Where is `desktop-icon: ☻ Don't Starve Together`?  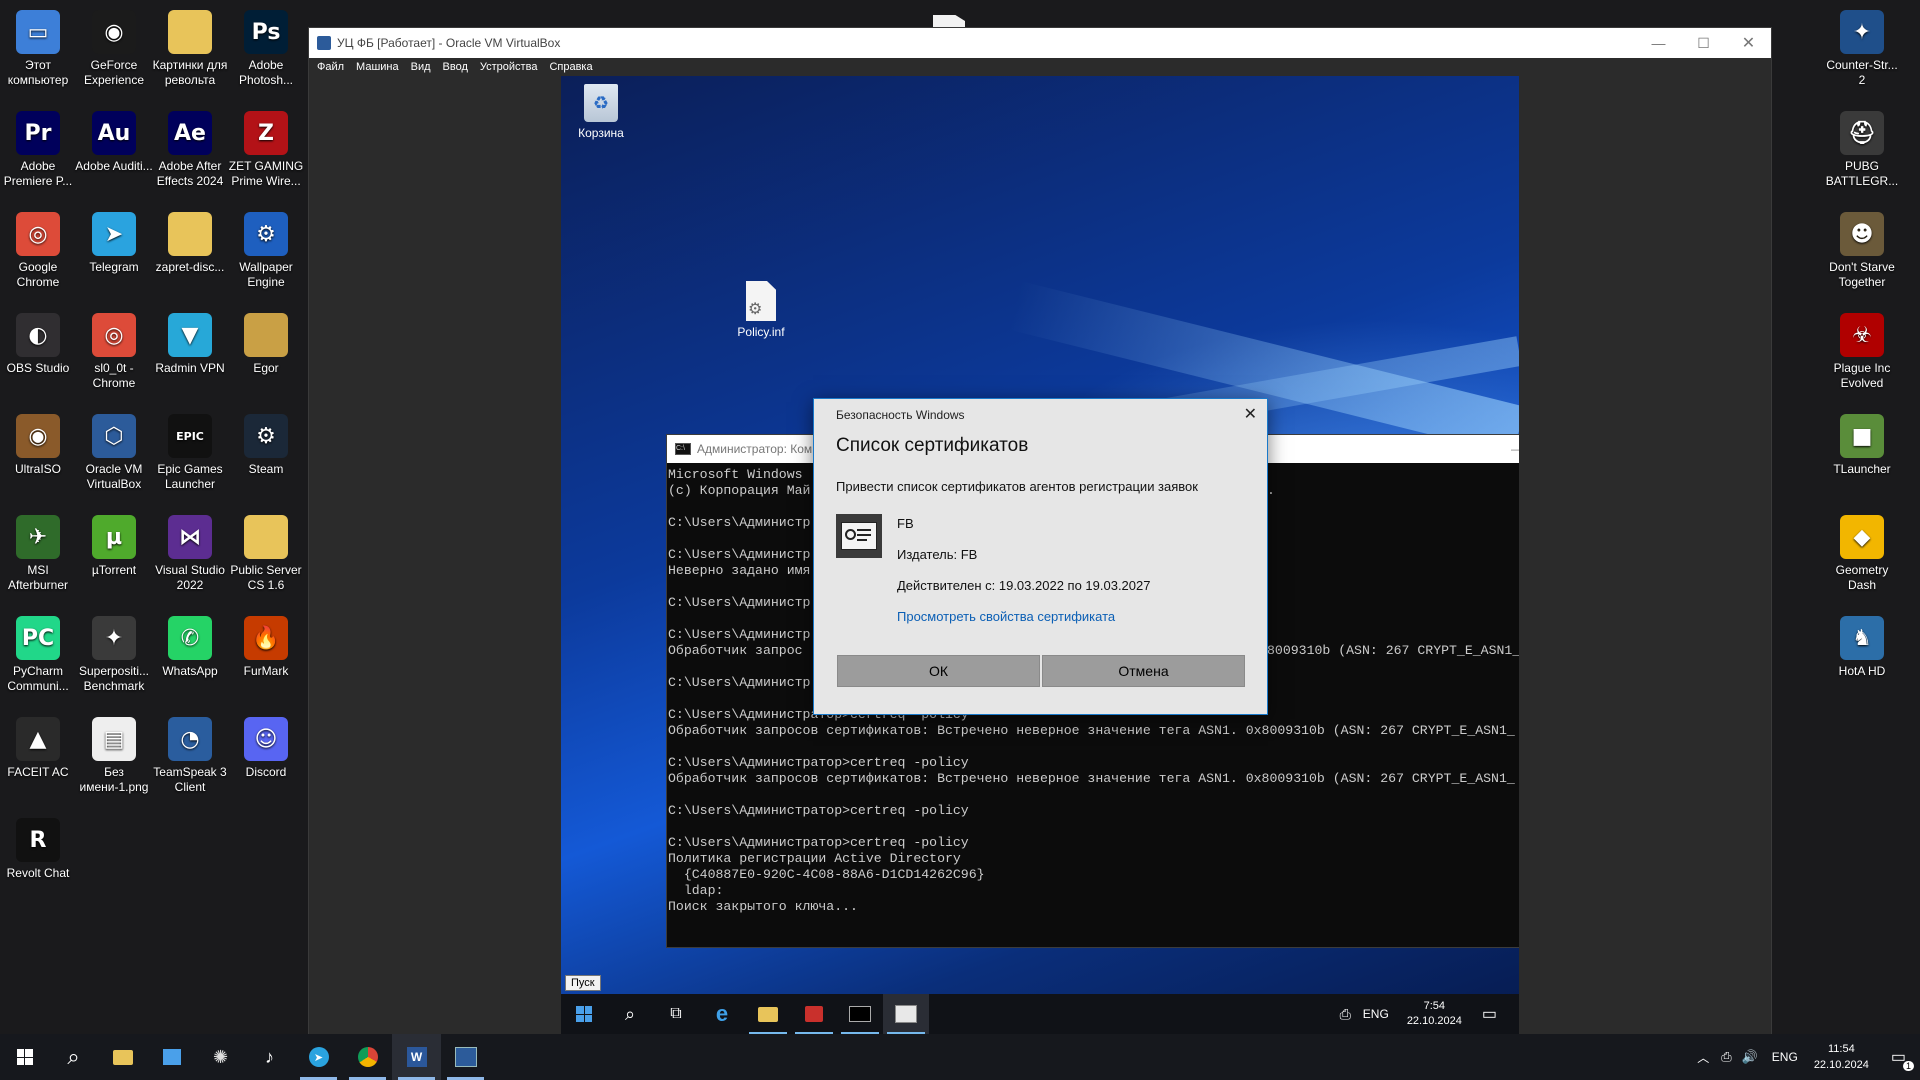
desktop-icon: ☻ Don't Starve Together is located at coordinates (1862, 249).